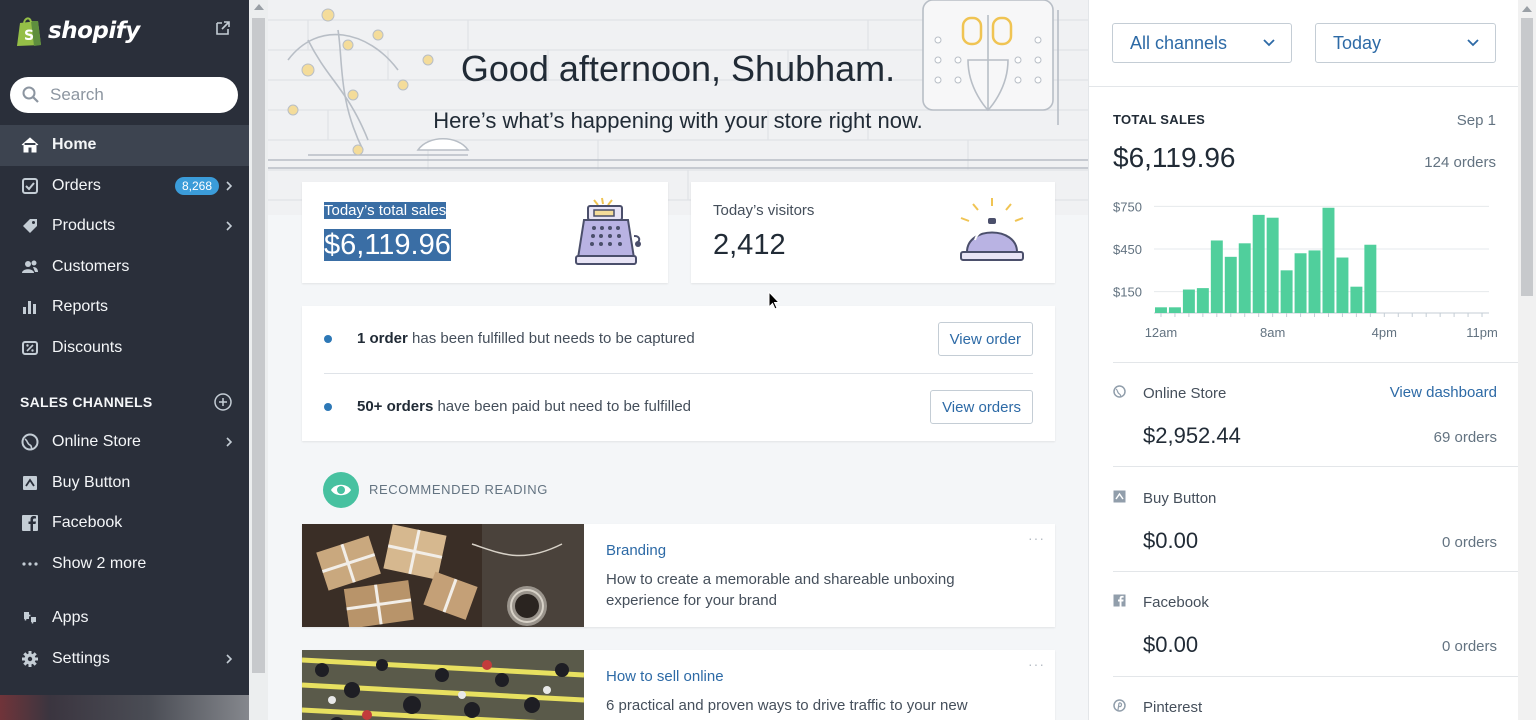 The image size is (1536, 720). Describe the element at coordinates (124, 145) in the screenshot. I see `nav-home: Home` at that location.